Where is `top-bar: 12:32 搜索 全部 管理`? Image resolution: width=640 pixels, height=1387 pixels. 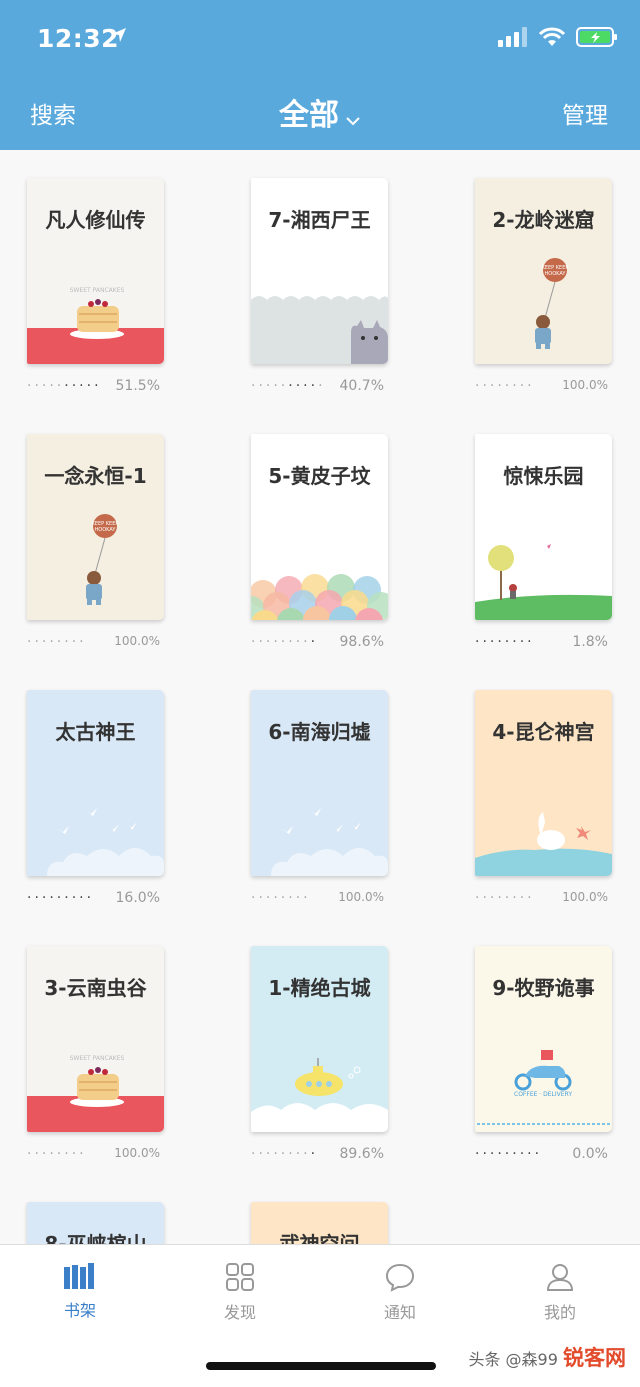 top-bar: 12:32 搜索 全部 管理 is located at coordinates (320, 75).